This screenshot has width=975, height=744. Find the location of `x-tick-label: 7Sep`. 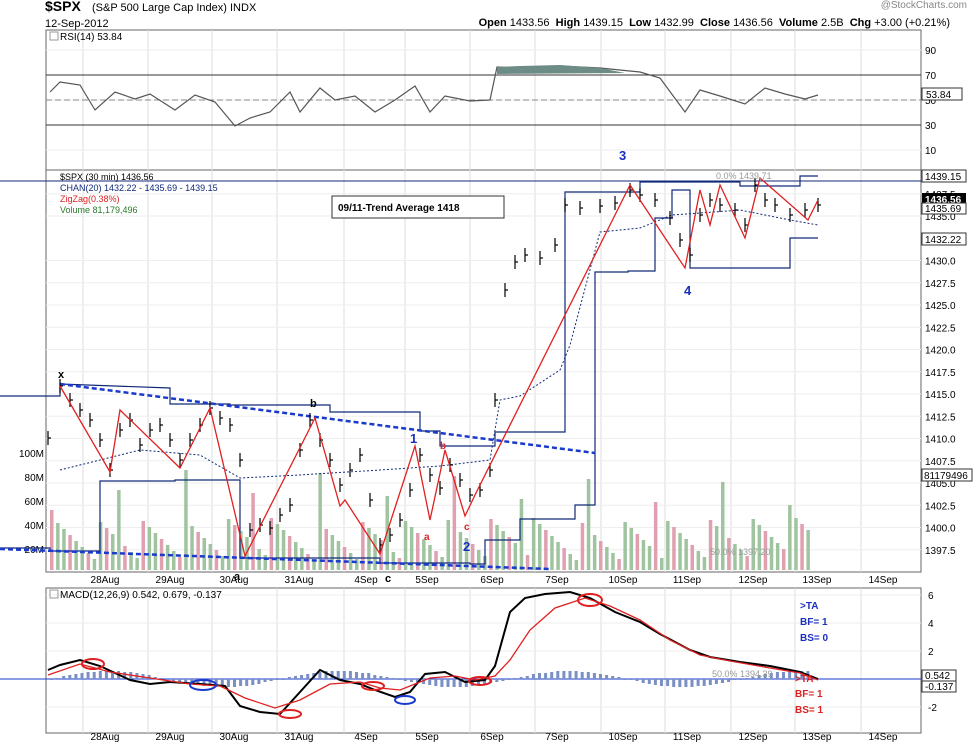

x-tick-label: 7Sep is located at coordinates (557, 580).